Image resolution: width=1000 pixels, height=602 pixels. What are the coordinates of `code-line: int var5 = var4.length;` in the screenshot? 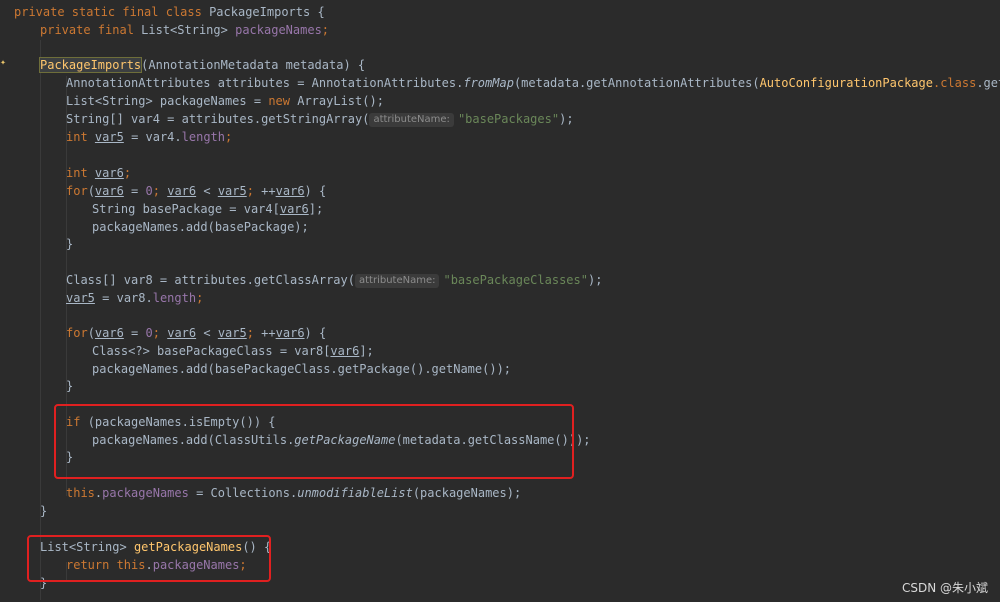 It's located at (149, 137).